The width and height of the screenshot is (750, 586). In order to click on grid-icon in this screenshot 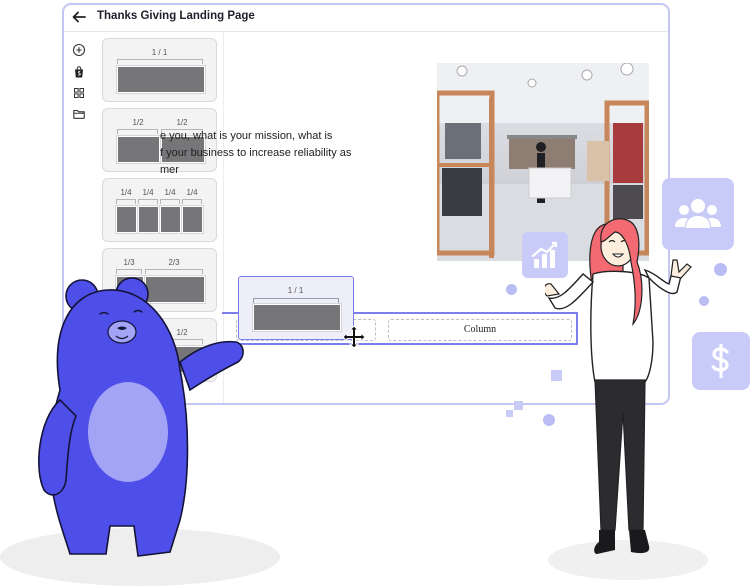, I will do `click(79, 93)`.